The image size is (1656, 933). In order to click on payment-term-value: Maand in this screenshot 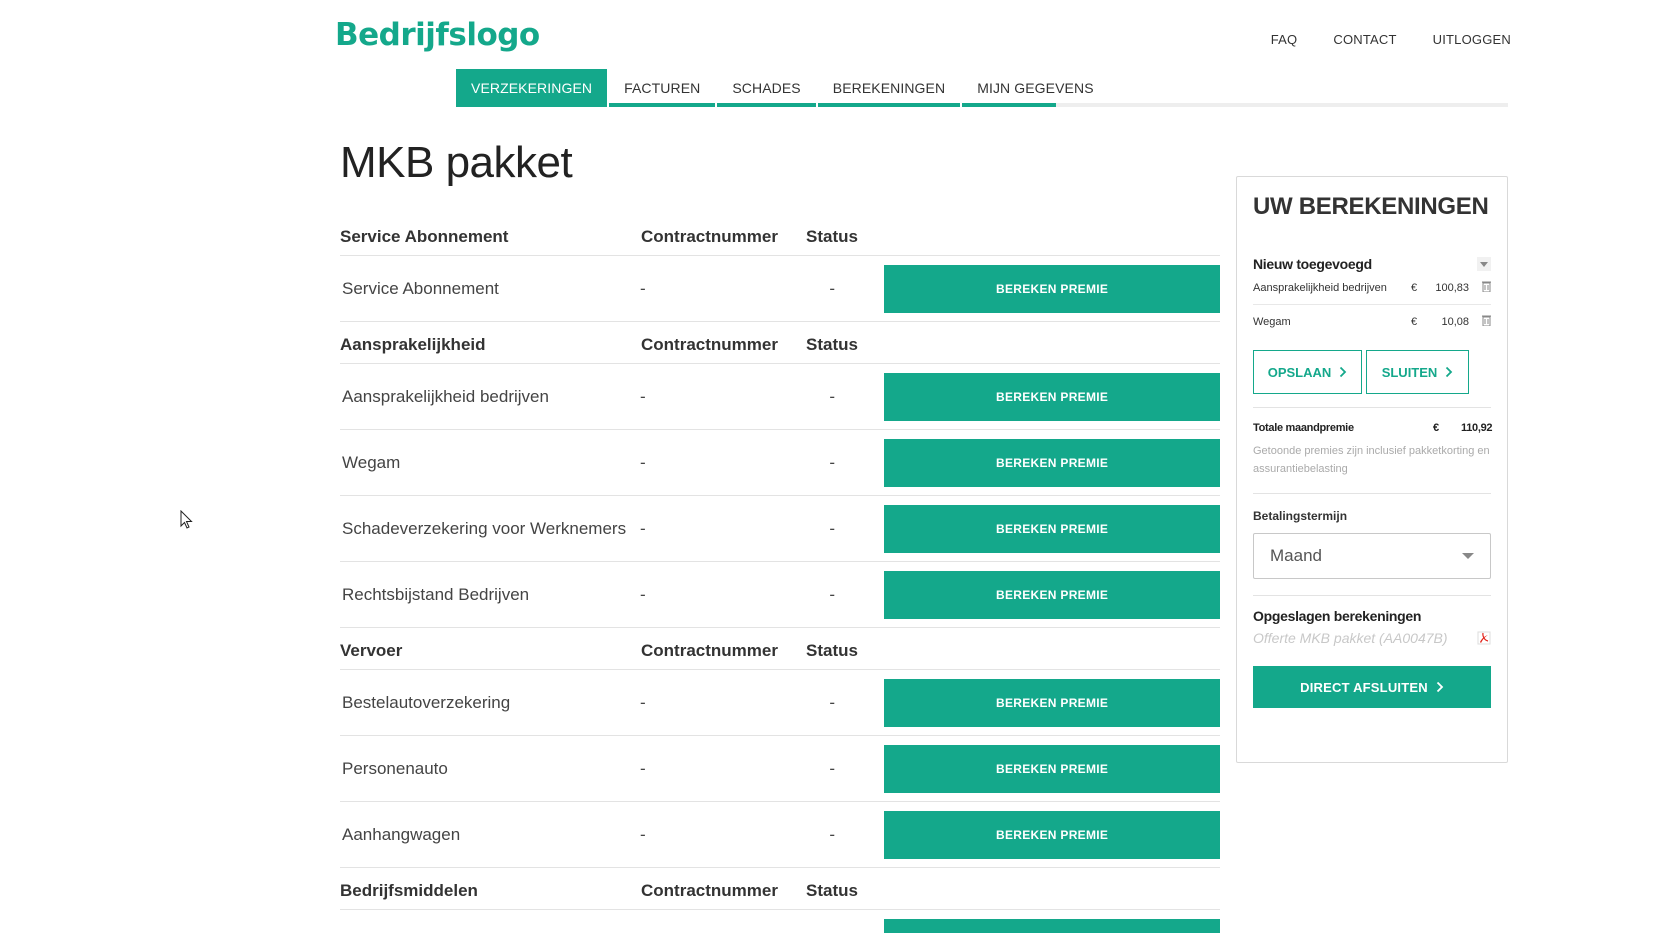, I will do `click(1296, 555)`.